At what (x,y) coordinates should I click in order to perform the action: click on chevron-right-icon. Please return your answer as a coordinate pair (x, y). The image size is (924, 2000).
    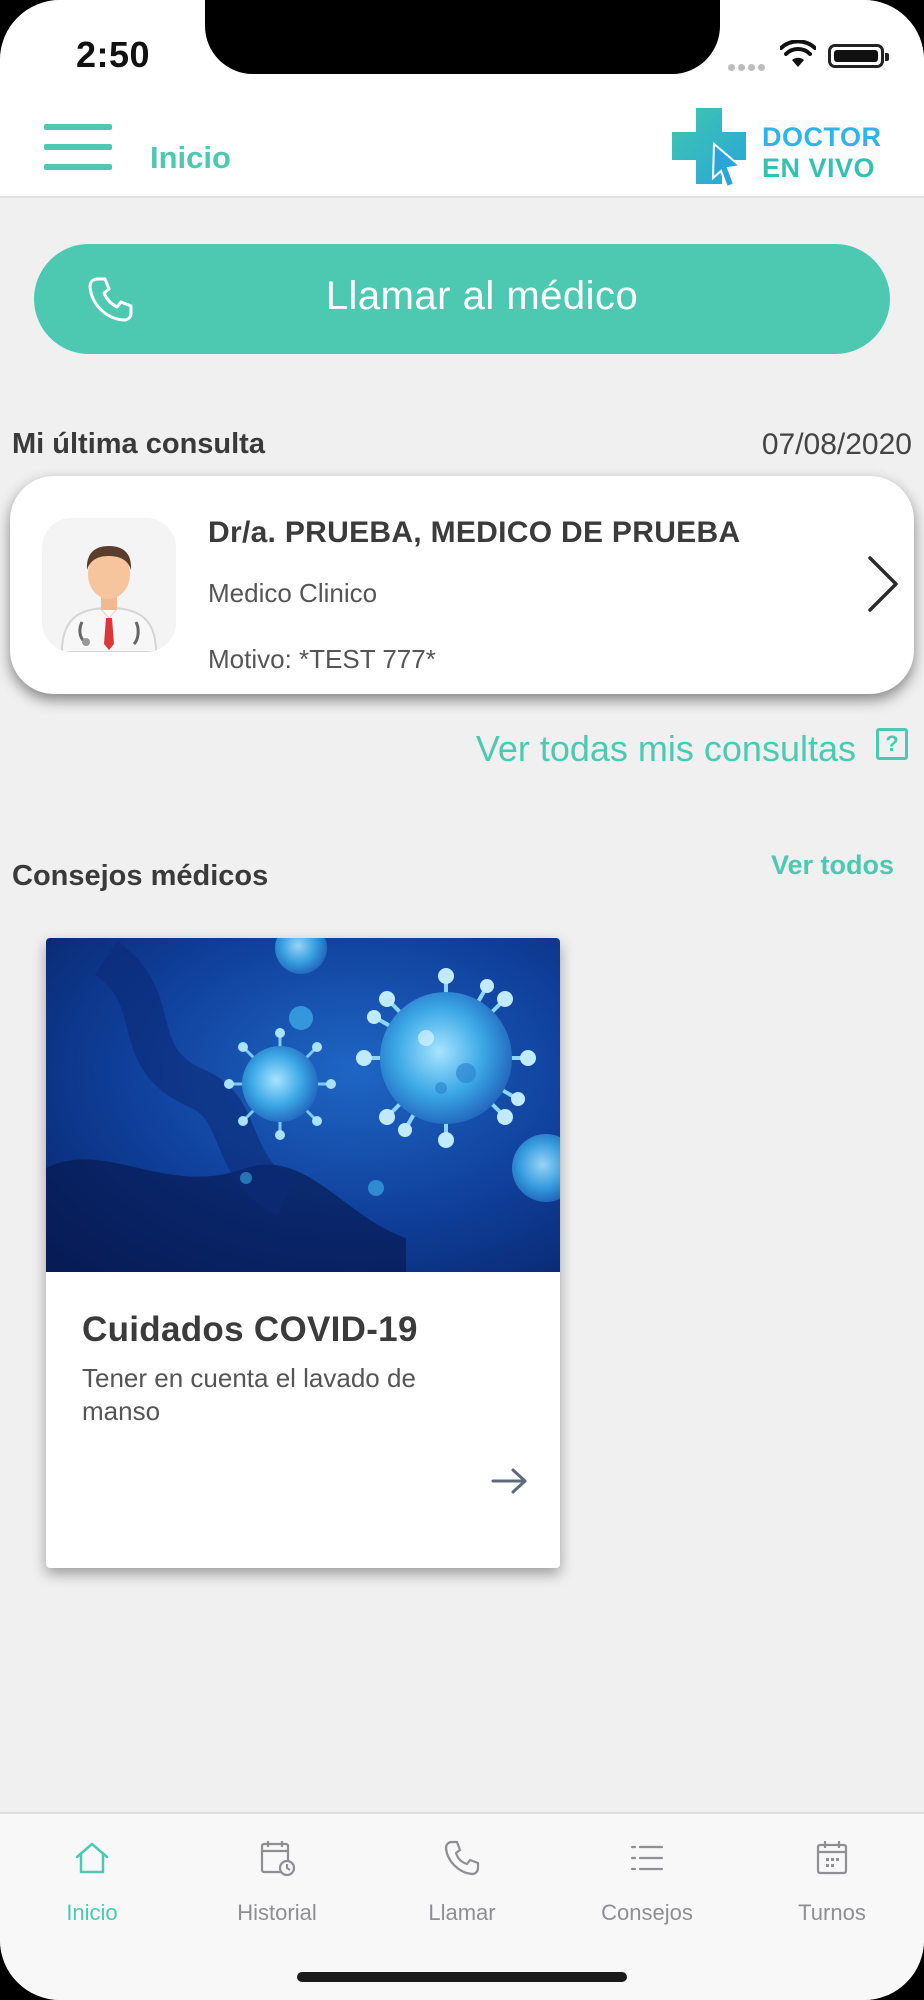
    Looking at the image, I should click on (883, 584).